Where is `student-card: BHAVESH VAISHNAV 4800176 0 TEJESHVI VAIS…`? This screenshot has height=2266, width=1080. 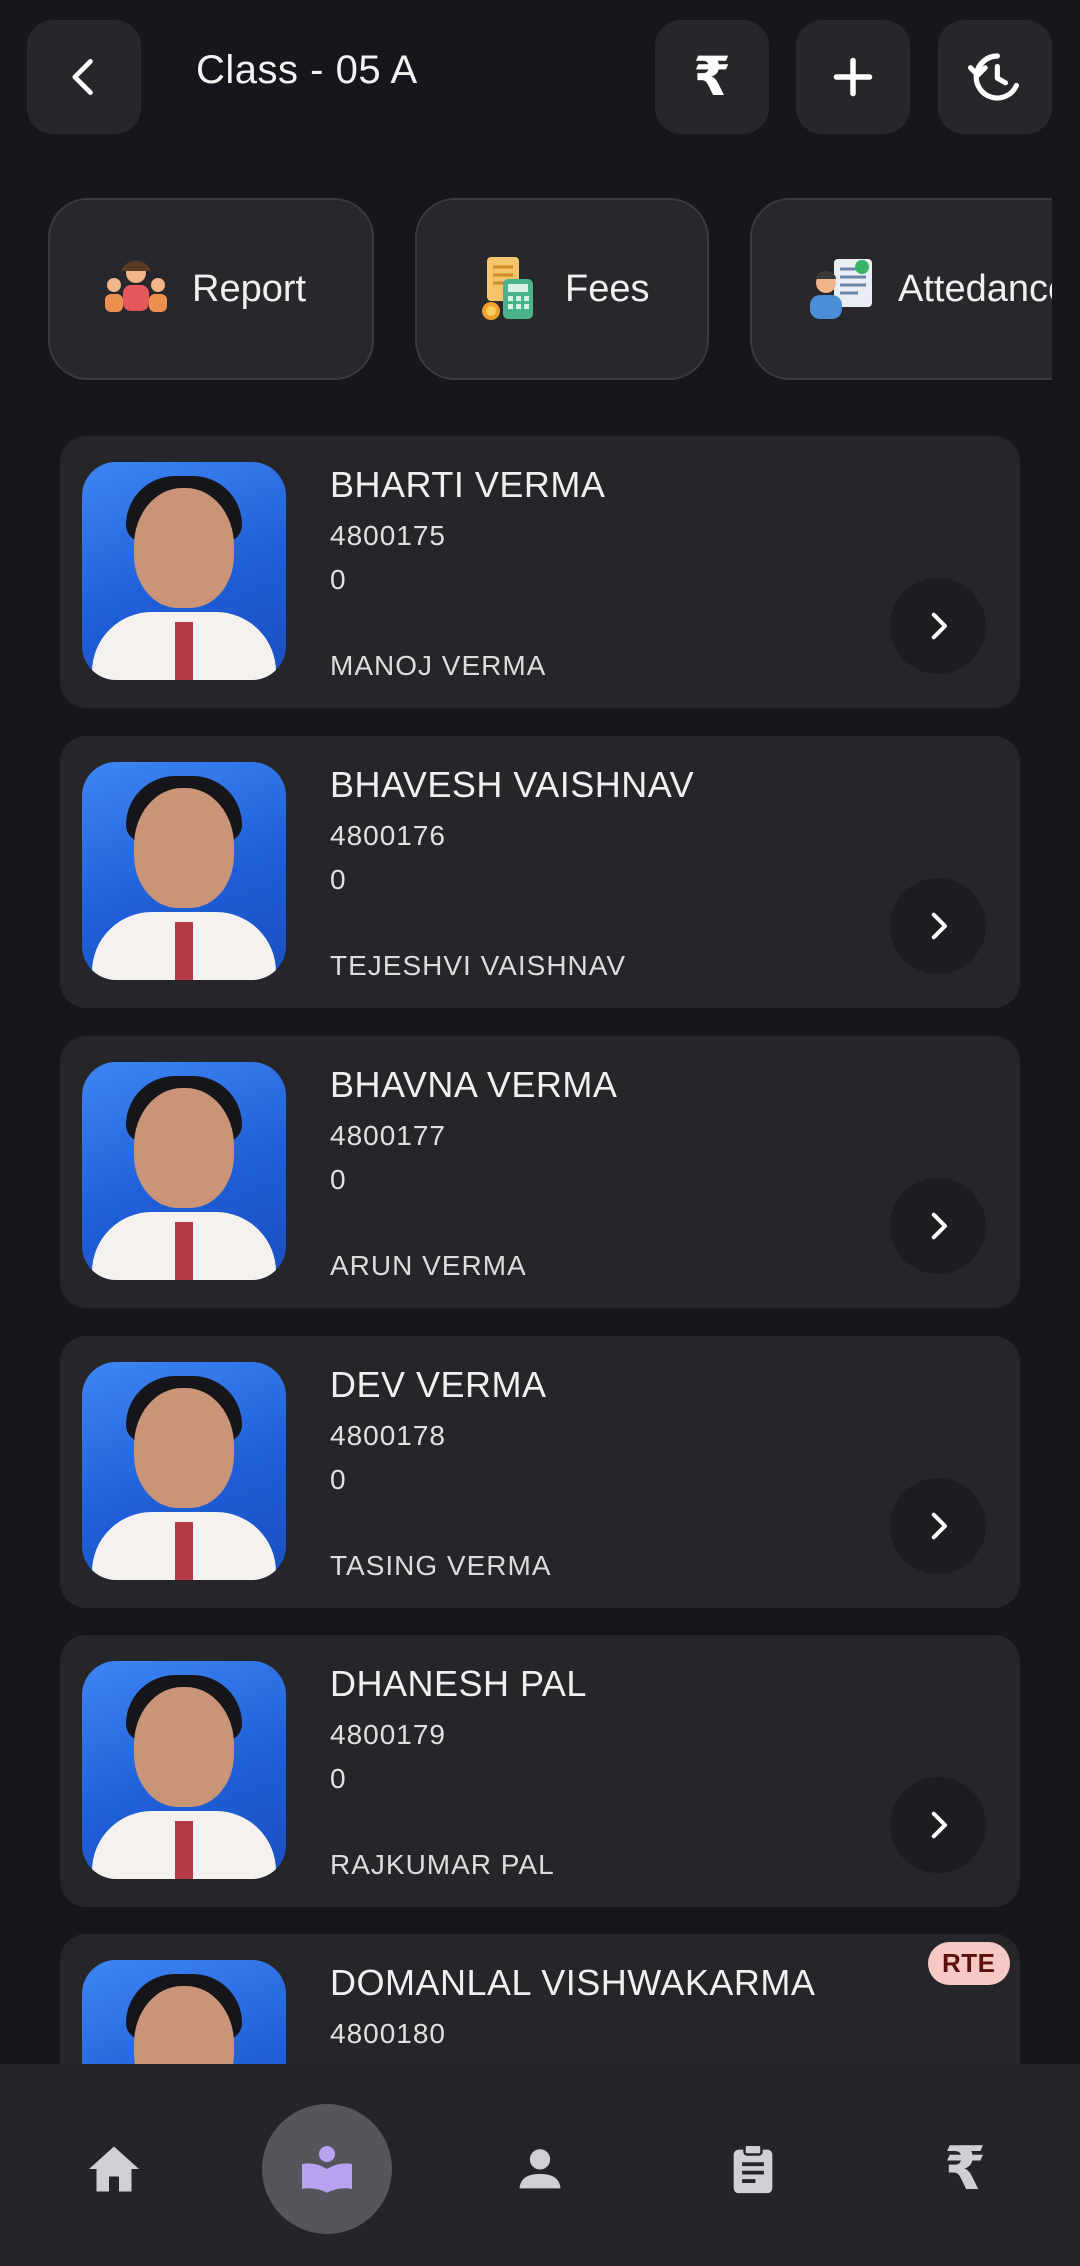
student-card: BHAVESH VAISHNAV 4800176 0 TEJESHVI VAIS… is located at coordinates (540, 872).